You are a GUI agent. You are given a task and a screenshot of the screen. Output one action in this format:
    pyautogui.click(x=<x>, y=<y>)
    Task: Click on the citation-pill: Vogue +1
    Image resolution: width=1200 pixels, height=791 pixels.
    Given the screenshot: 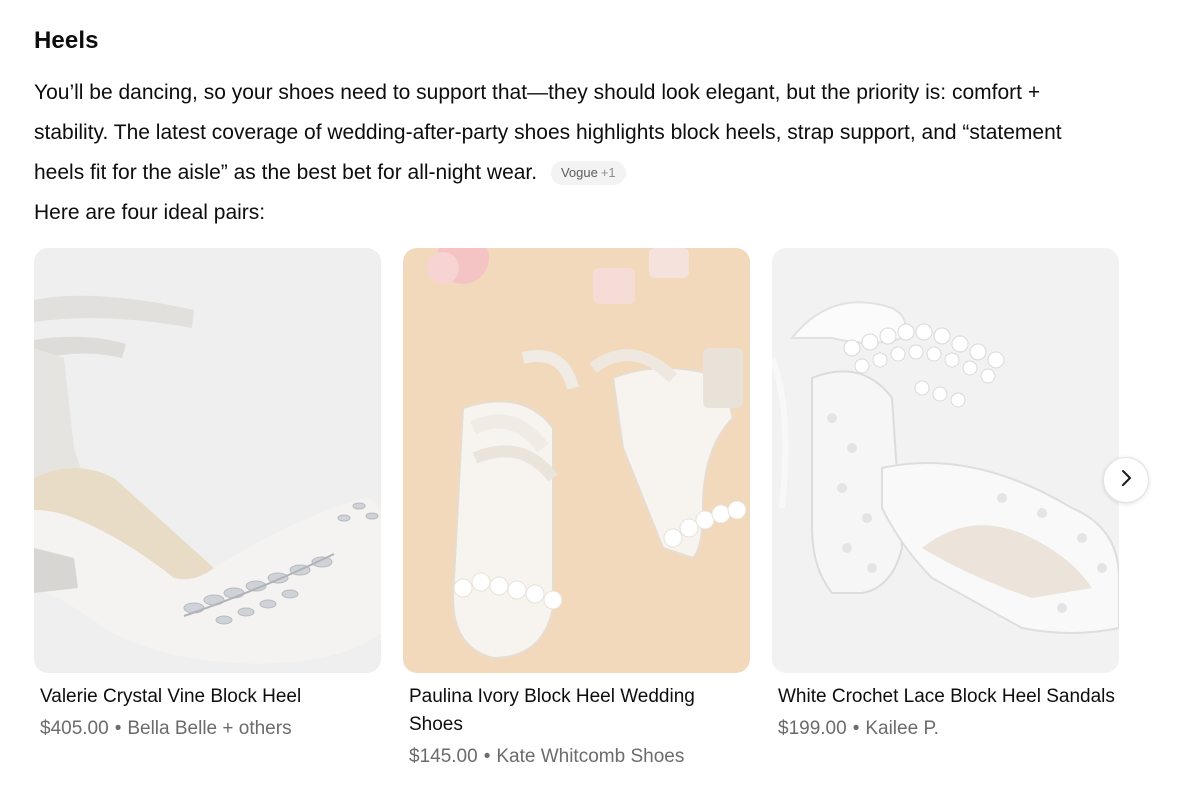 What is the action you would take?
    pyautogui.click(x=588, y=173)
    